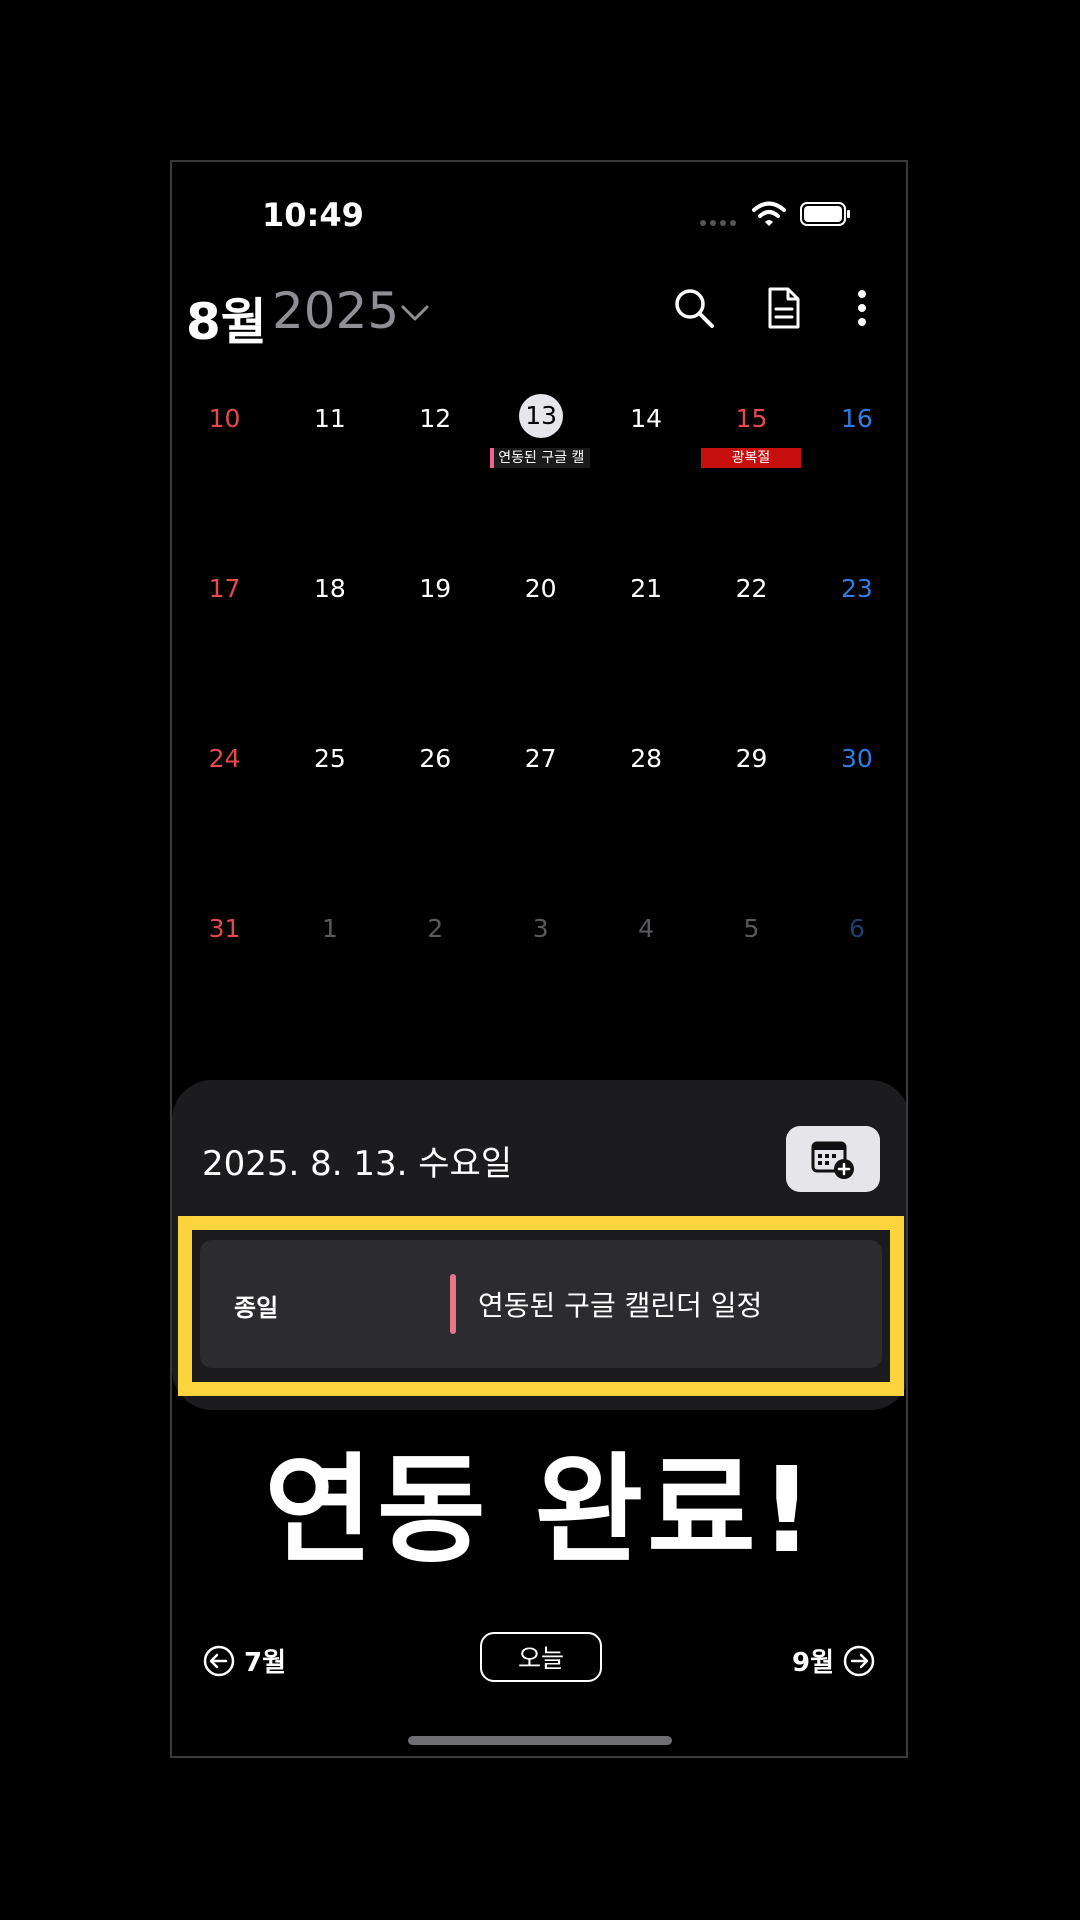  I want to click on calendar-day: 27, so click(540, 819).